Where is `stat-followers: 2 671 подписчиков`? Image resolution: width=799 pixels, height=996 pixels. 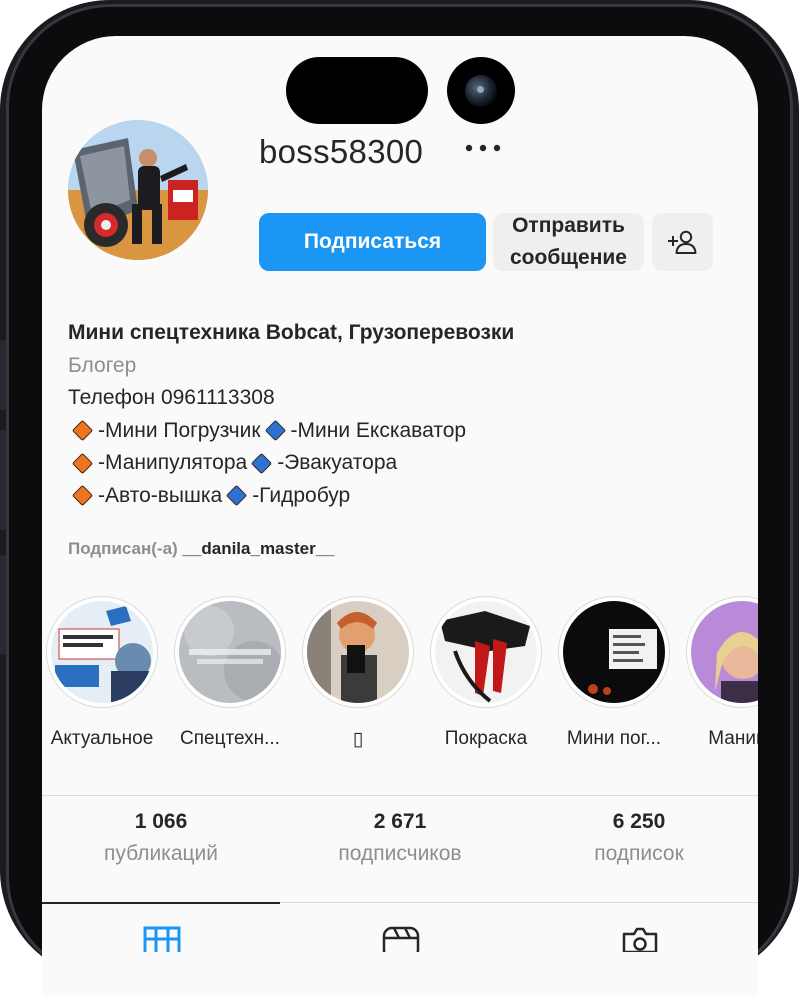
stat-followers: 2 671 подписчиков is located at coordinates (400, 838).